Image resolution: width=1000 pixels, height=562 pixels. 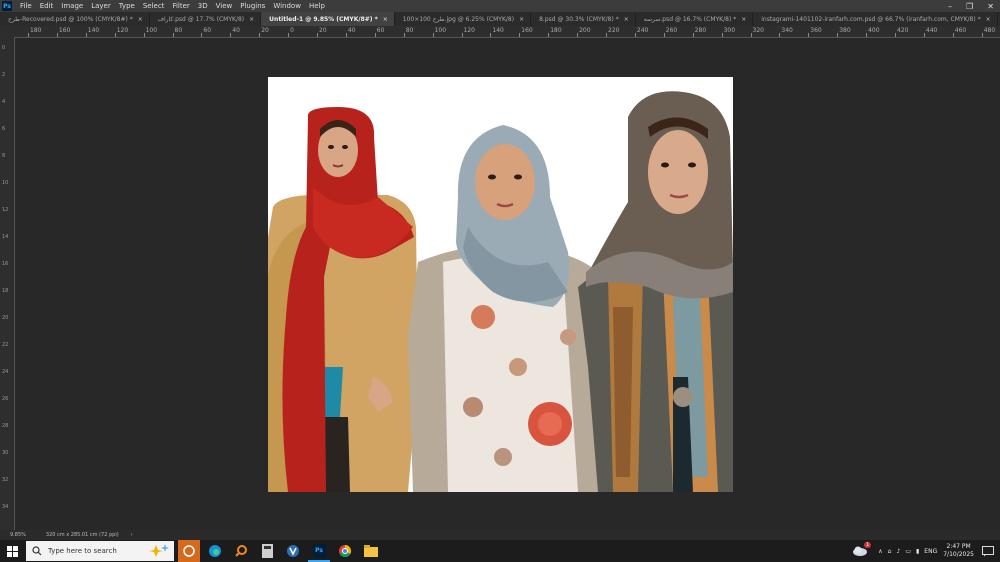 I want to click on ruler-label: 6, so click(x=4, y=129).